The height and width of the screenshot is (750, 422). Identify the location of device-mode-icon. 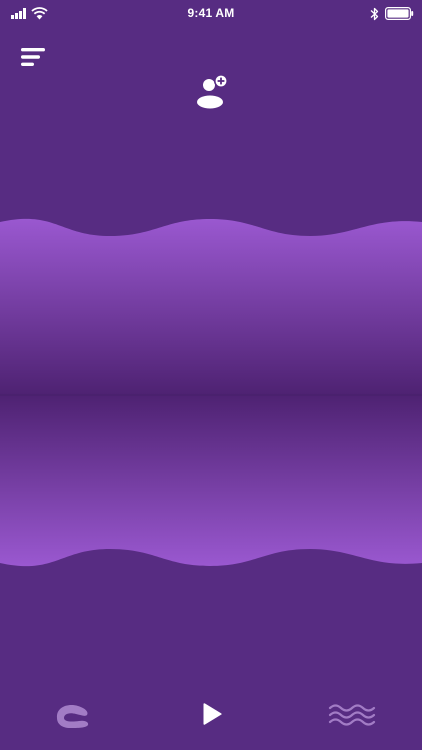
(72, 716).